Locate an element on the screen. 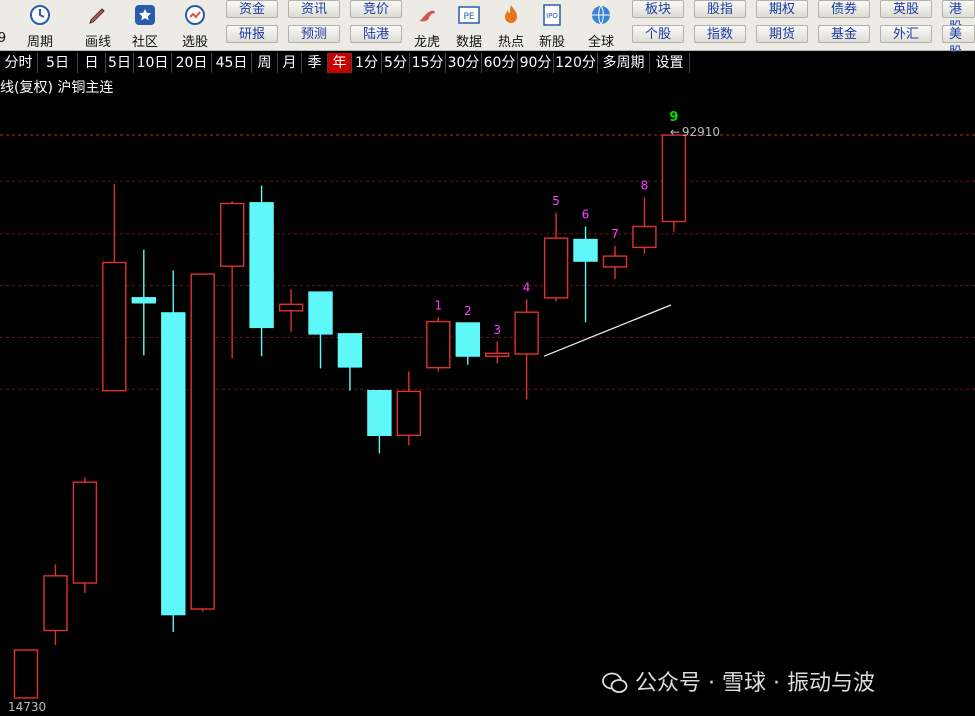 The width and height of the screenshot is (975, 716). svg-text: IPO is located at coordinates (552, 16).